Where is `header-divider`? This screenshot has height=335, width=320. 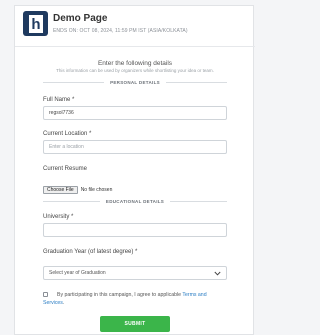
header-divider is located at coordinates (135, 46).